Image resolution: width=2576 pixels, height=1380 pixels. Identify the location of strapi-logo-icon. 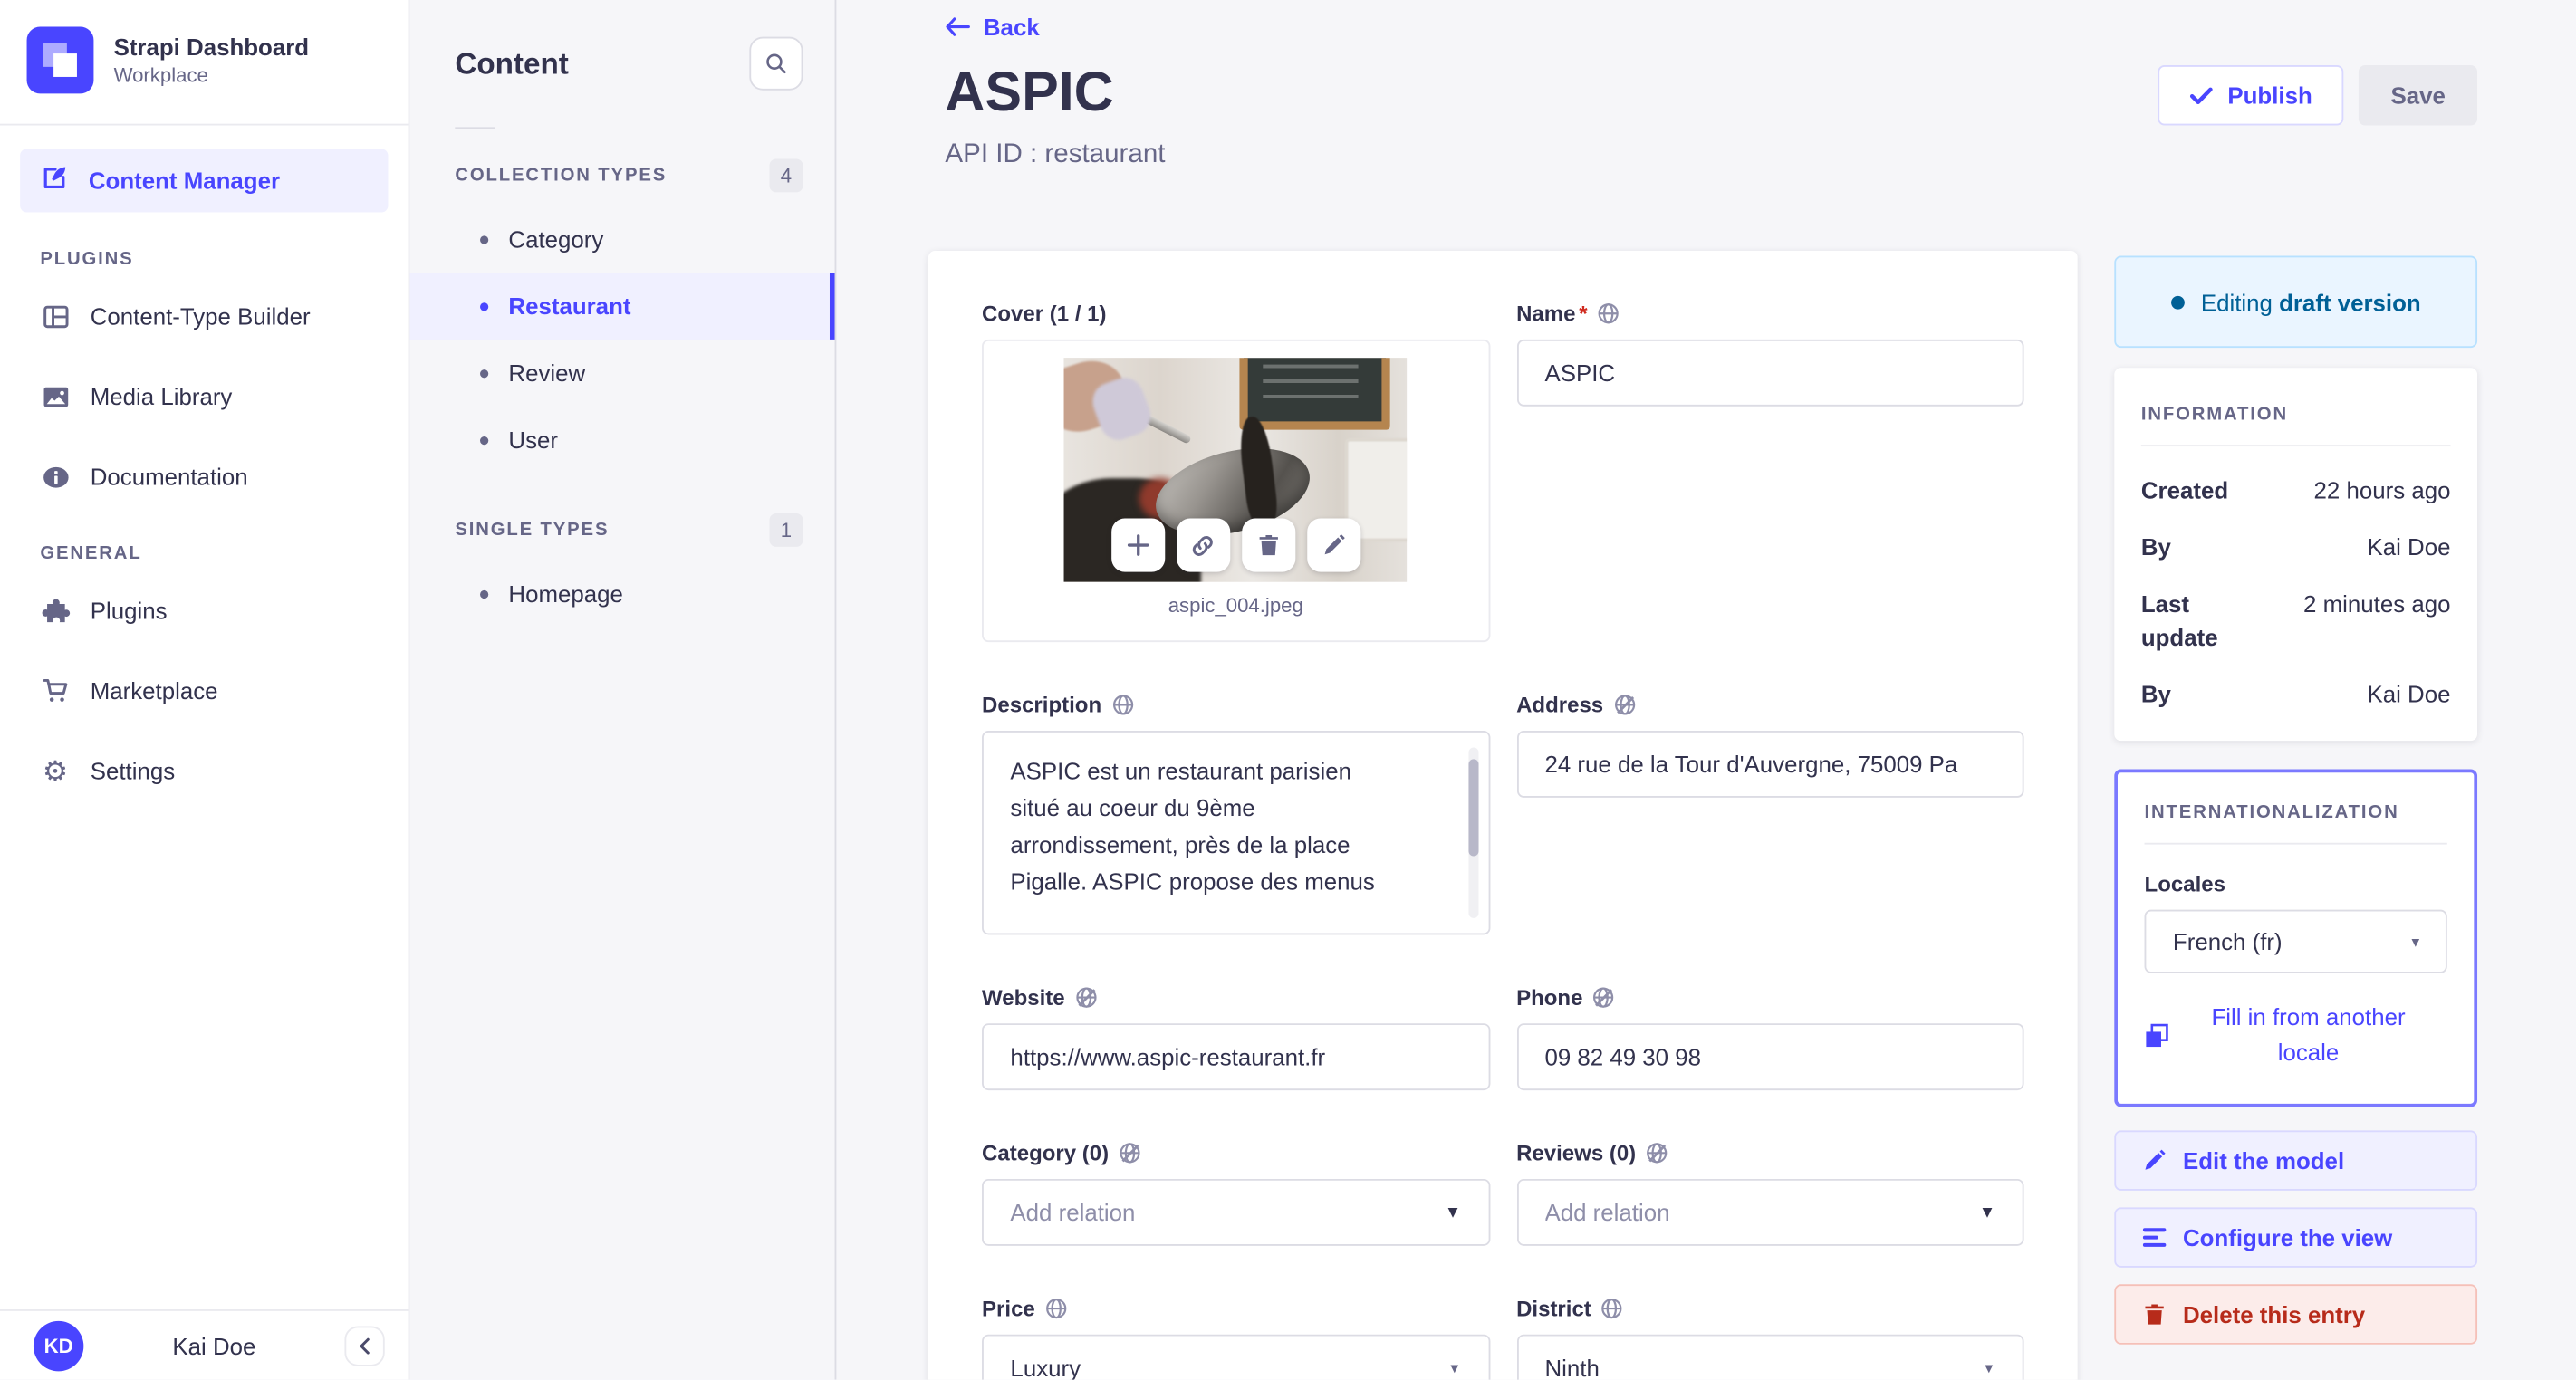
(60, 60).